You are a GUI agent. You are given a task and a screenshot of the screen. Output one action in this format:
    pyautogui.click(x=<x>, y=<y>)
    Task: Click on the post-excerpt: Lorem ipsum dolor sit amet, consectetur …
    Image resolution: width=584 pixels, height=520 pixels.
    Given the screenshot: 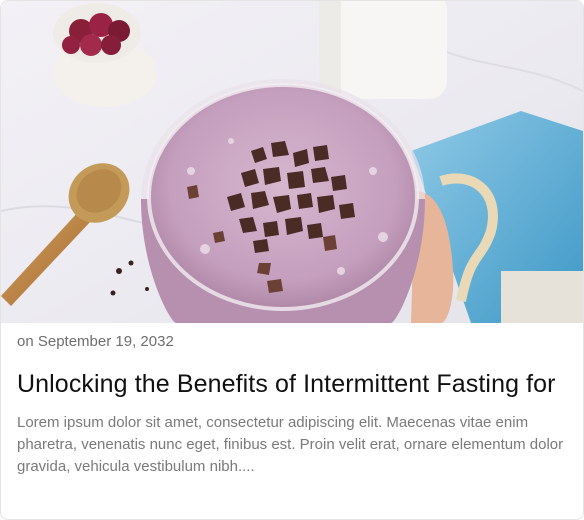 What is the action you would take?
    pyautogui.click(x=290, y=444)
    